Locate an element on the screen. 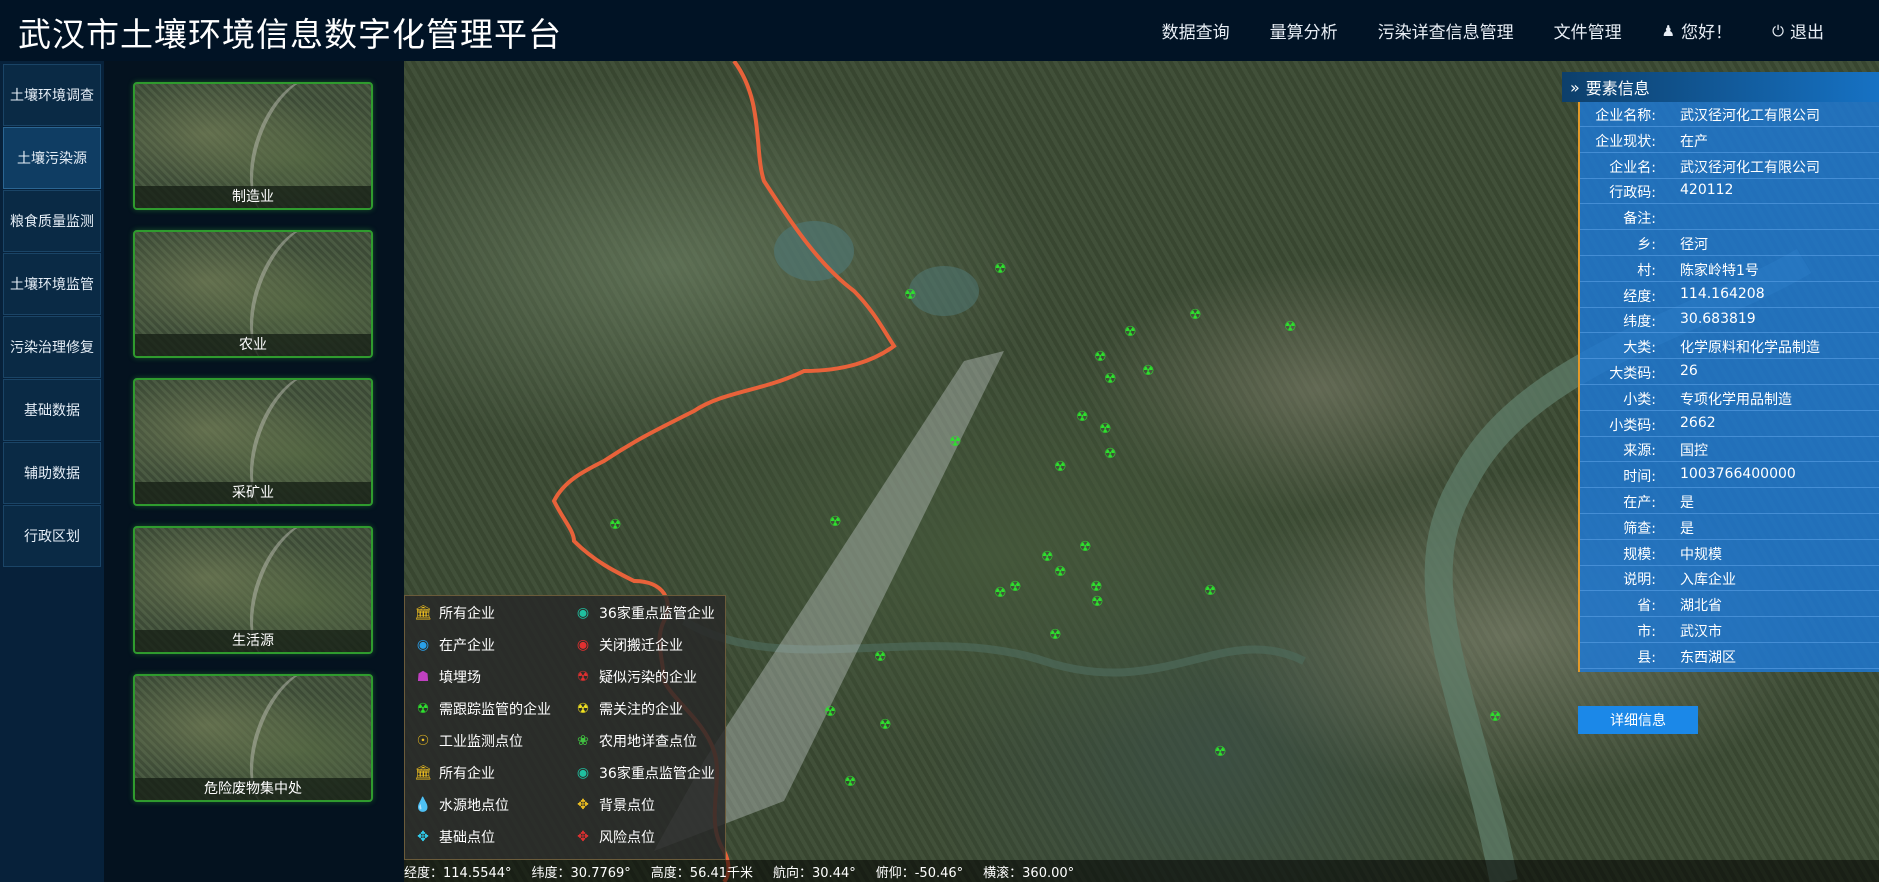 This screenshot has width=1879, height=882. legend-item: ☢ 需关注的企业 is located at coordinates (628, 709).